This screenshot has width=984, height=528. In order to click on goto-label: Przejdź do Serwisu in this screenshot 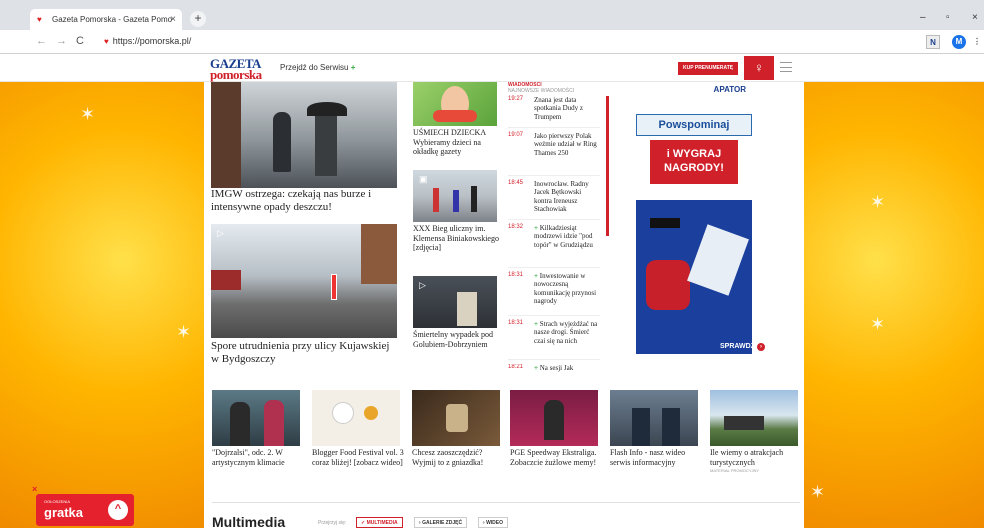, I will do `click(314, 67)`.